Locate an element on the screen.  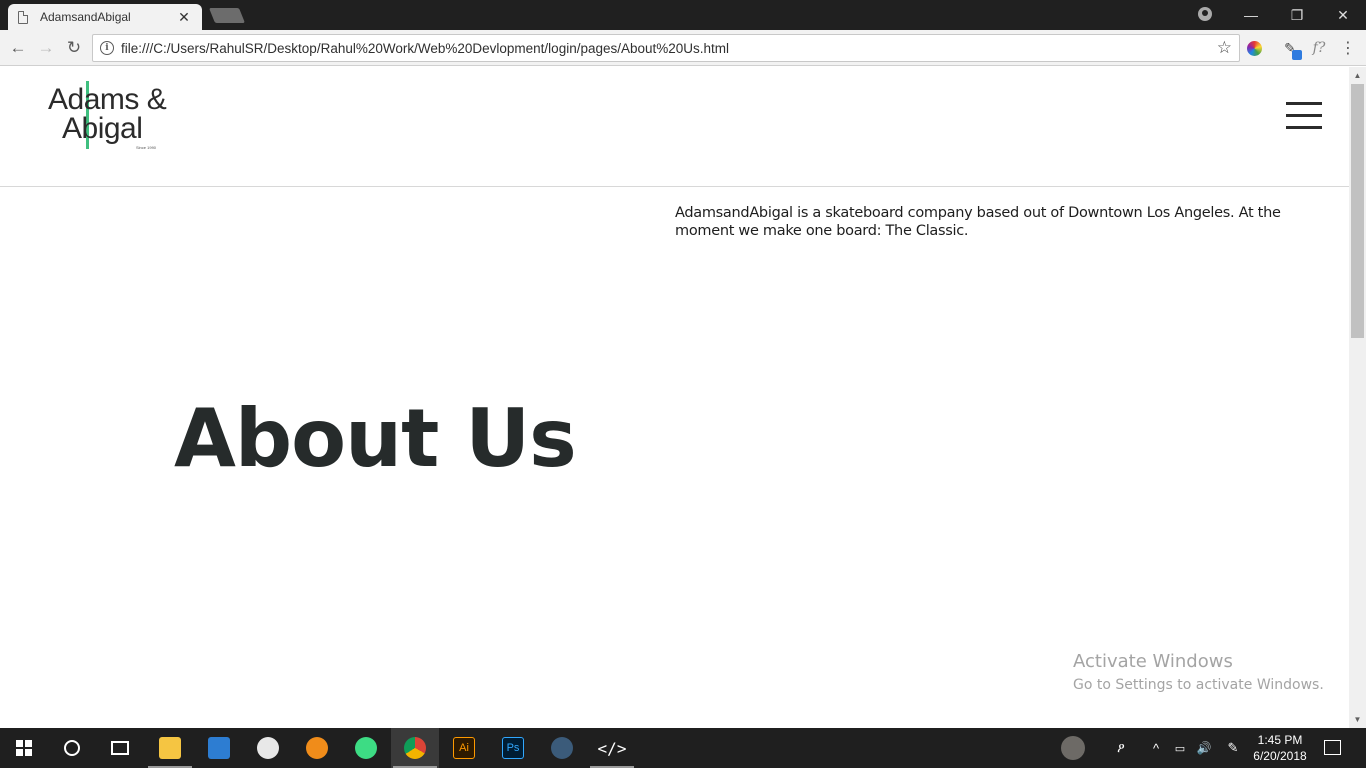
blender-icon is located at coordinates (317, 748).